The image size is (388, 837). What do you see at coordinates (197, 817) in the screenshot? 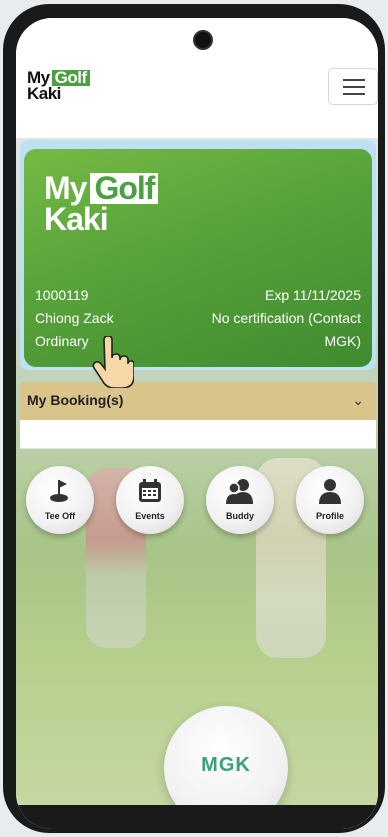
I see `screen-bottom-bezel` at bounding box center [197, 817].